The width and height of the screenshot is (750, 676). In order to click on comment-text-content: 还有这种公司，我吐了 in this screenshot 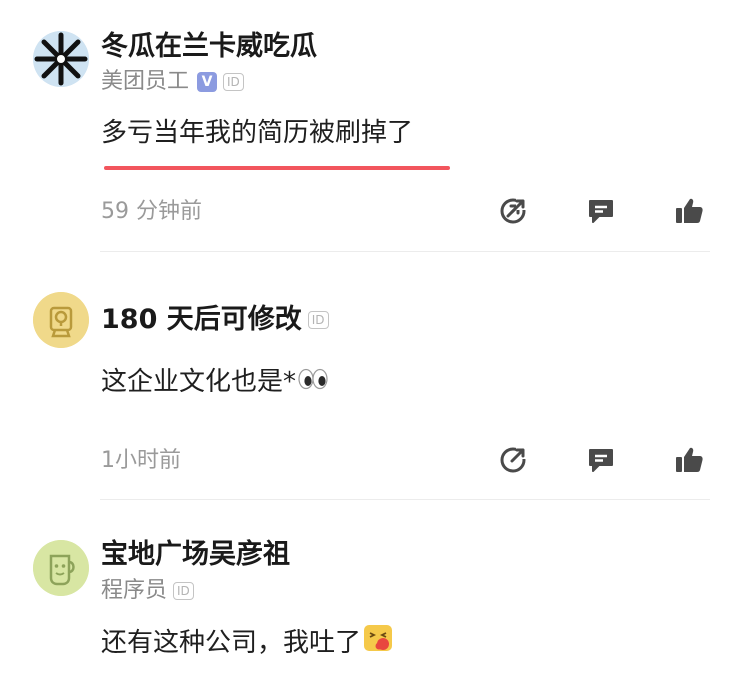, I will do `click(231, 642)`.